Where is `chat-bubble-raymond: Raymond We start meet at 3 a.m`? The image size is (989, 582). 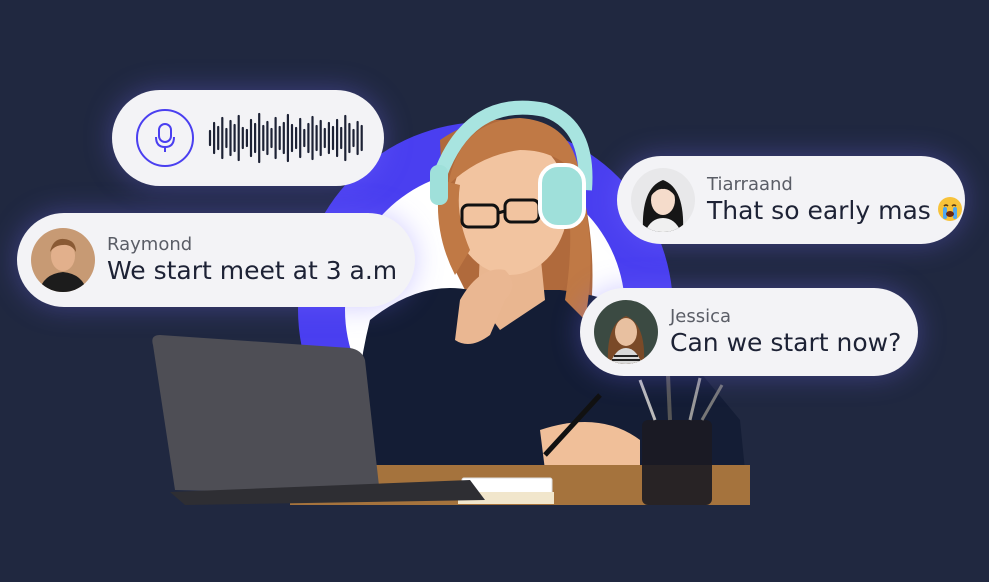
chat-bubble-raymond: Raymond We start meet at 3 a.m is located at coordinates (216, 260).